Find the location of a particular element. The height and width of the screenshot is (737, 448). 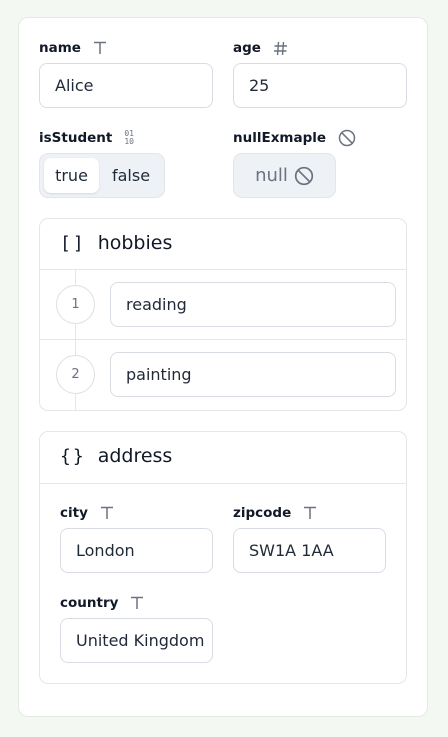

field-label-city: city is located at coordinates (87, 513).